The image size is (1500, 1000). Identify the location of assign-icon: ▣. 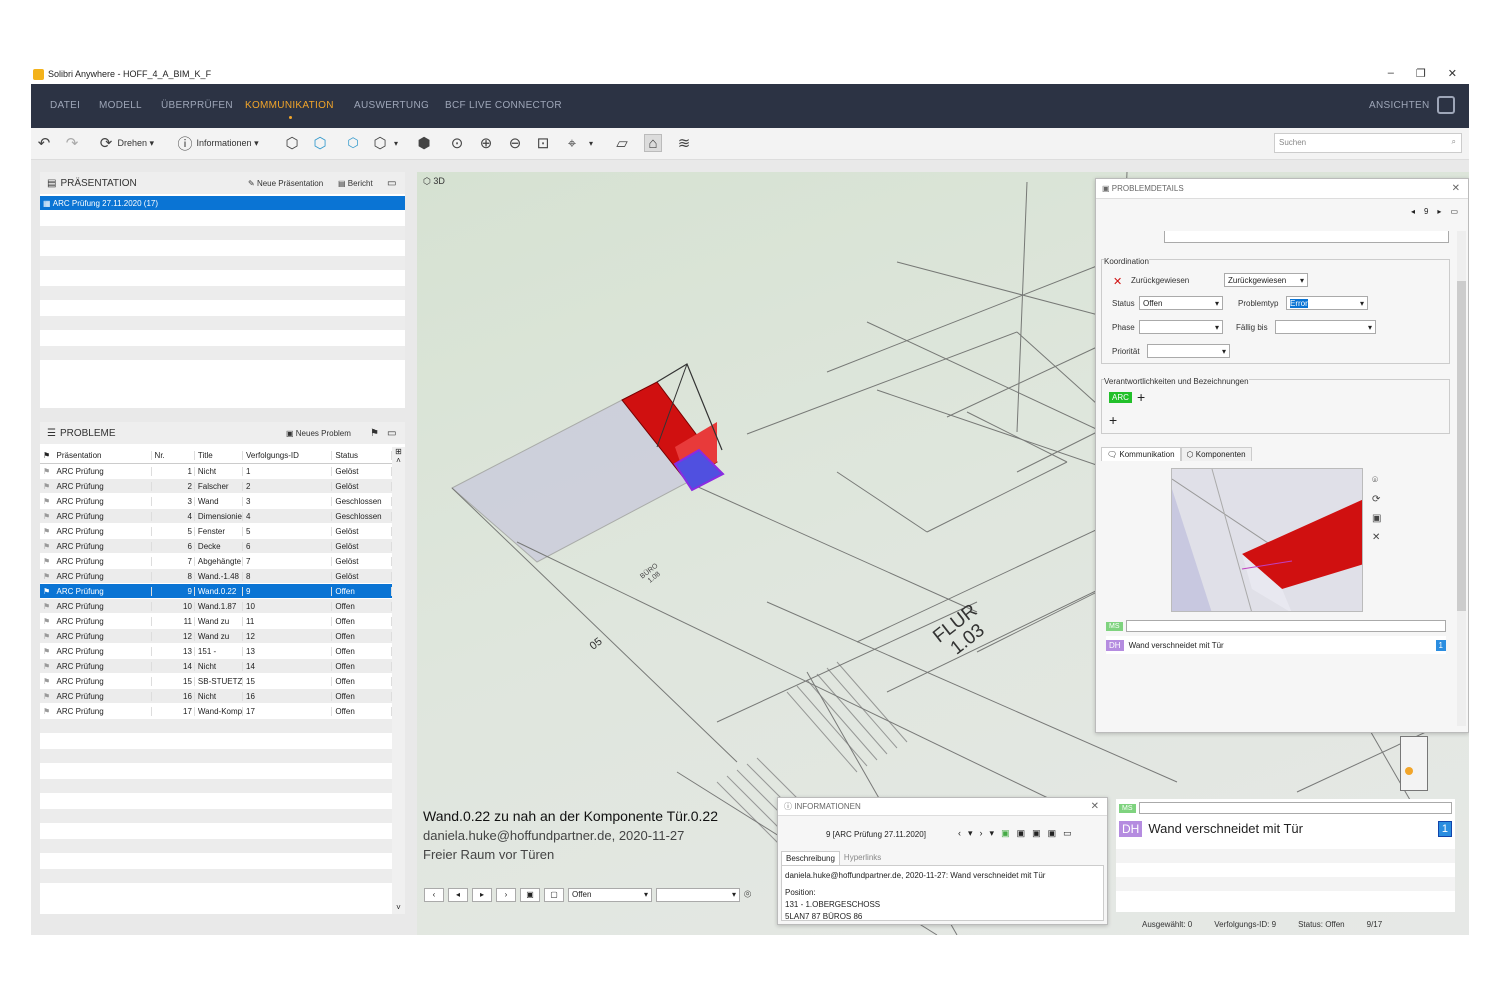
(1005, 833).